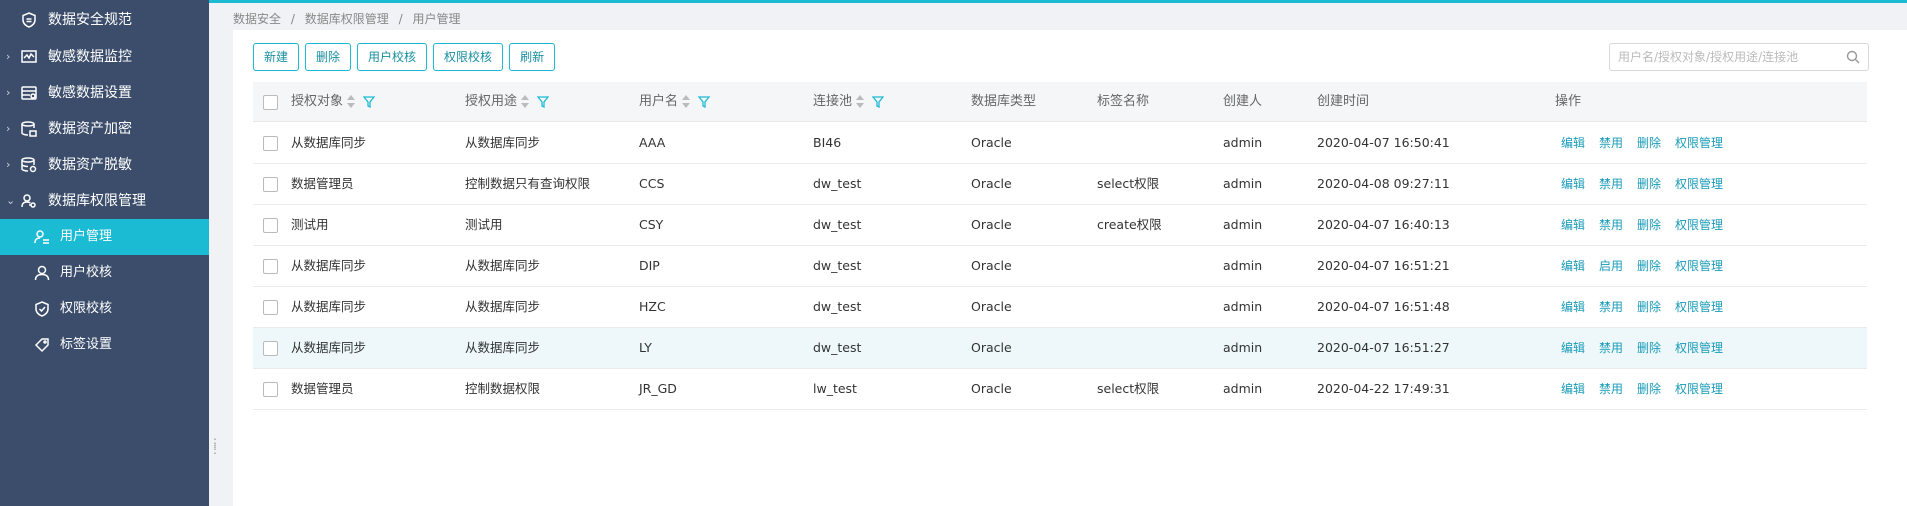 This screenshot has width=1907, height=506. Describe the element at coordinates (1243, 101) in the screenshot. I see `column-header-creator: 创建人` at that location.